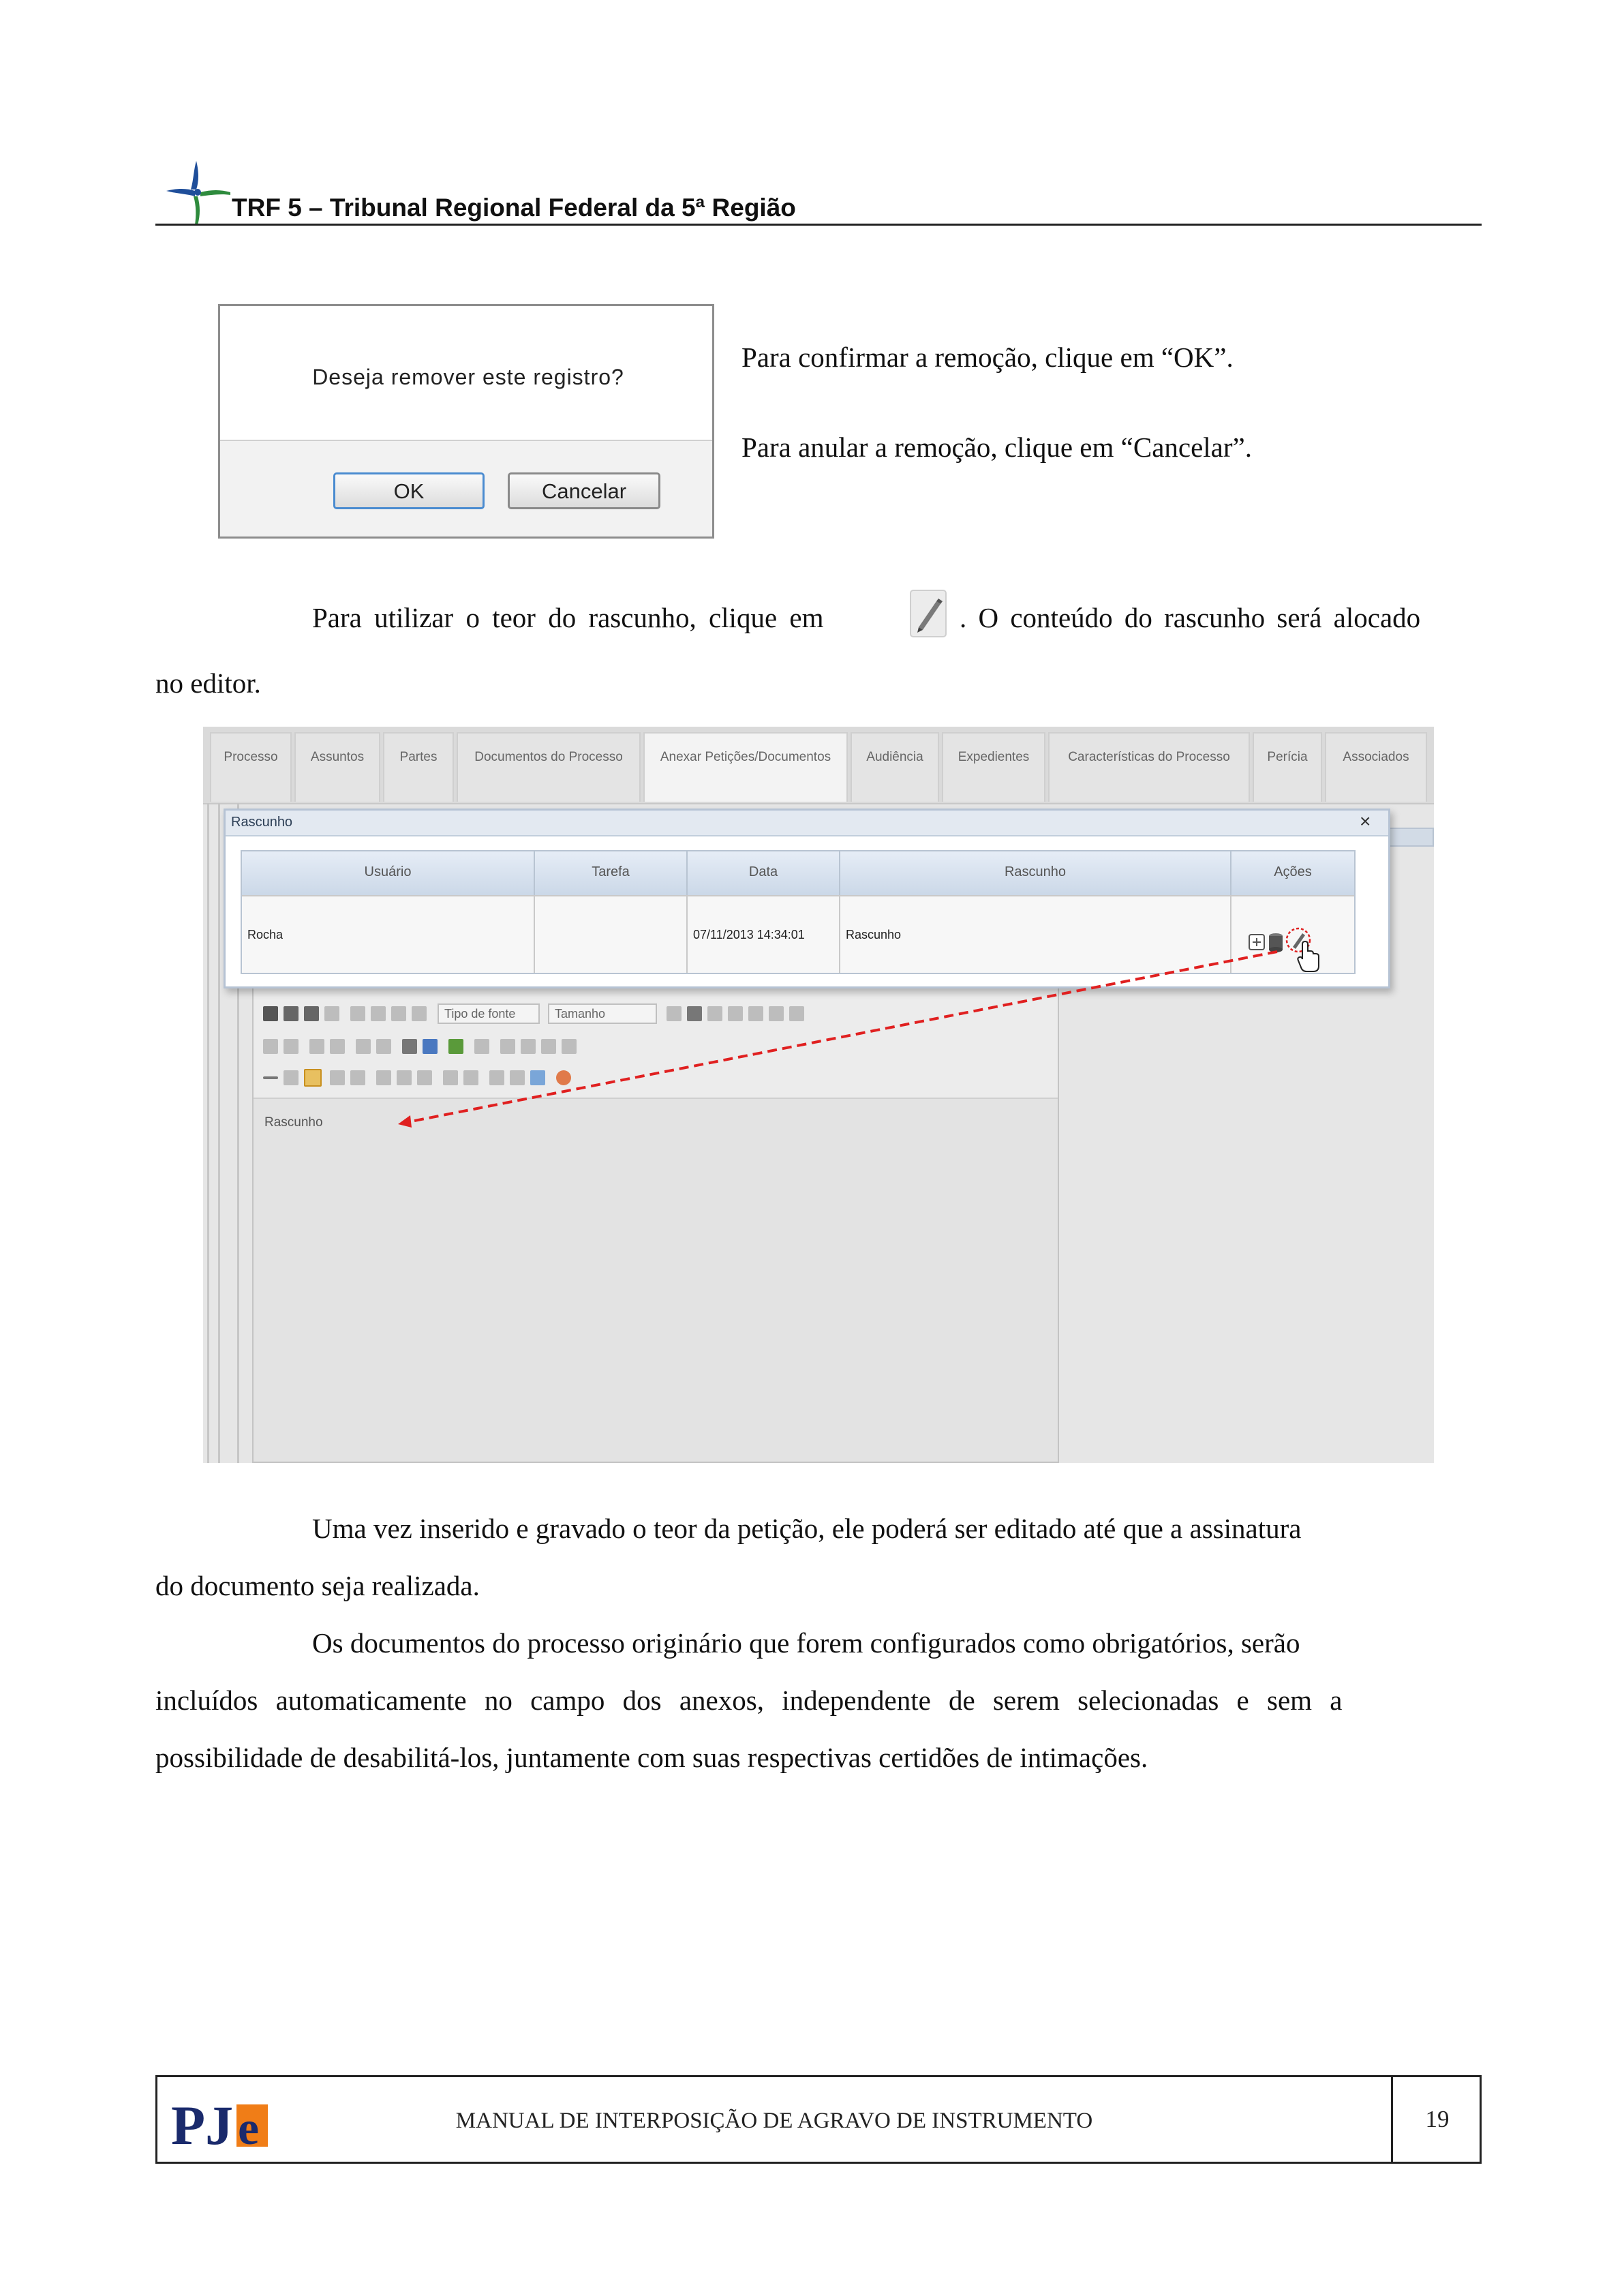 The width and height of the screenshot is (1622, 2296). What do you see at coordinates (1190, 617) in the screenshot?
I see `instruction-use-draft-end: . O conteúdo do rascunho será alocado` at bounding box center [1190, 617].